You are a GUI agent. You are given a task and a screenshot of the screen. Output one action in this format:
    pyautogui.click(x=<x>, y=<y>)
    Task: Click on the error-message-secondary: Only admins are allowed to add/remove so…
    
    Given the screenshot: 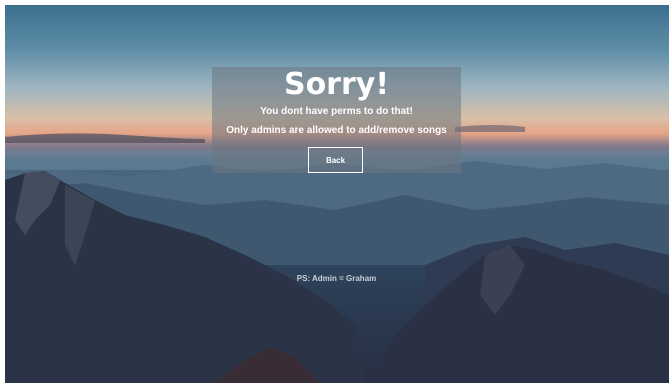 What is the action you would take?
    pyautogui.click(x=336, y=130)
    